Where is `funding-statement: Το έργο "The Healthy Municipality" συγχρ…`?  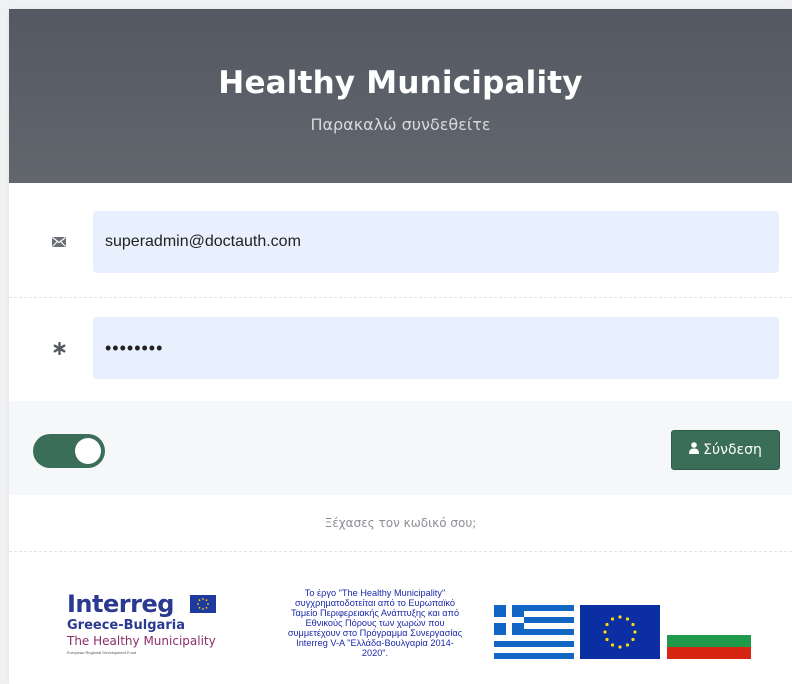 funding-statement: Το έργο "The Healthy Municipality" συγχρ… is located at coordinates (375, 623).